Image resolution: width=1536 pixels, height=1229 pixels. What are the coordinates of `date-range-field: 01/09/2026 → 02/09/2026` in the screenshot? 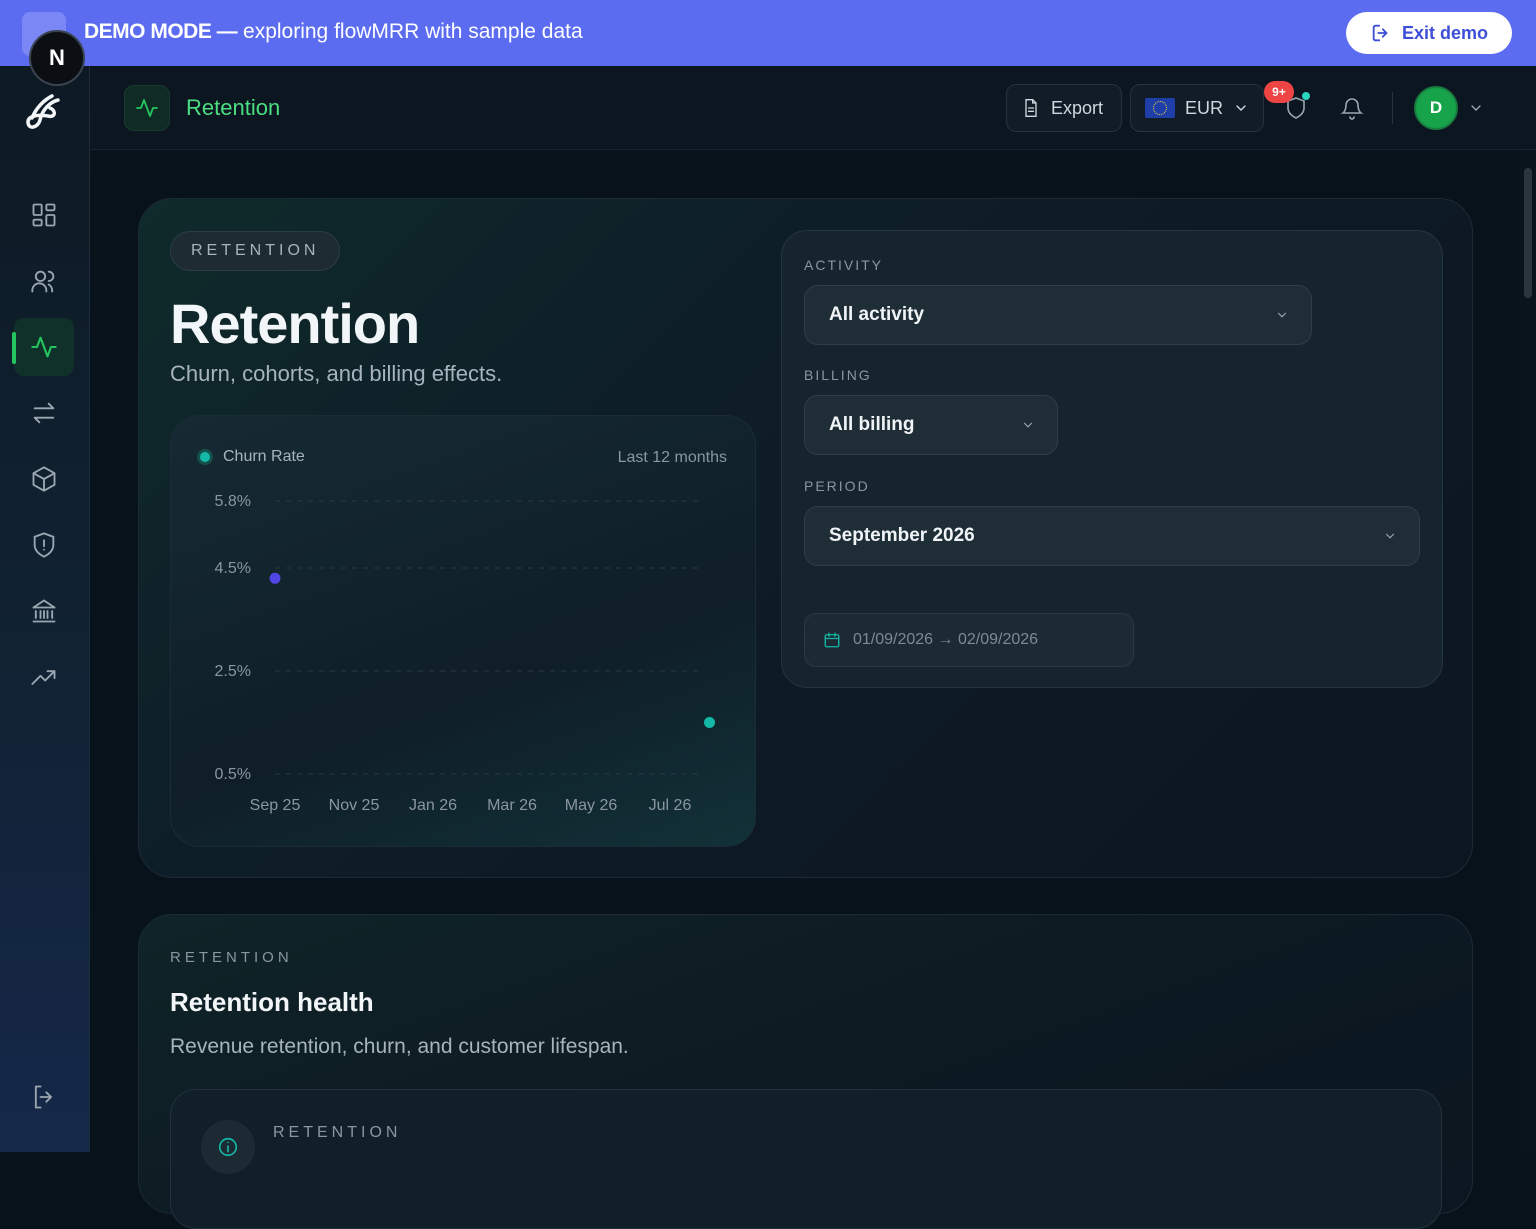 It's located at (969, 640).